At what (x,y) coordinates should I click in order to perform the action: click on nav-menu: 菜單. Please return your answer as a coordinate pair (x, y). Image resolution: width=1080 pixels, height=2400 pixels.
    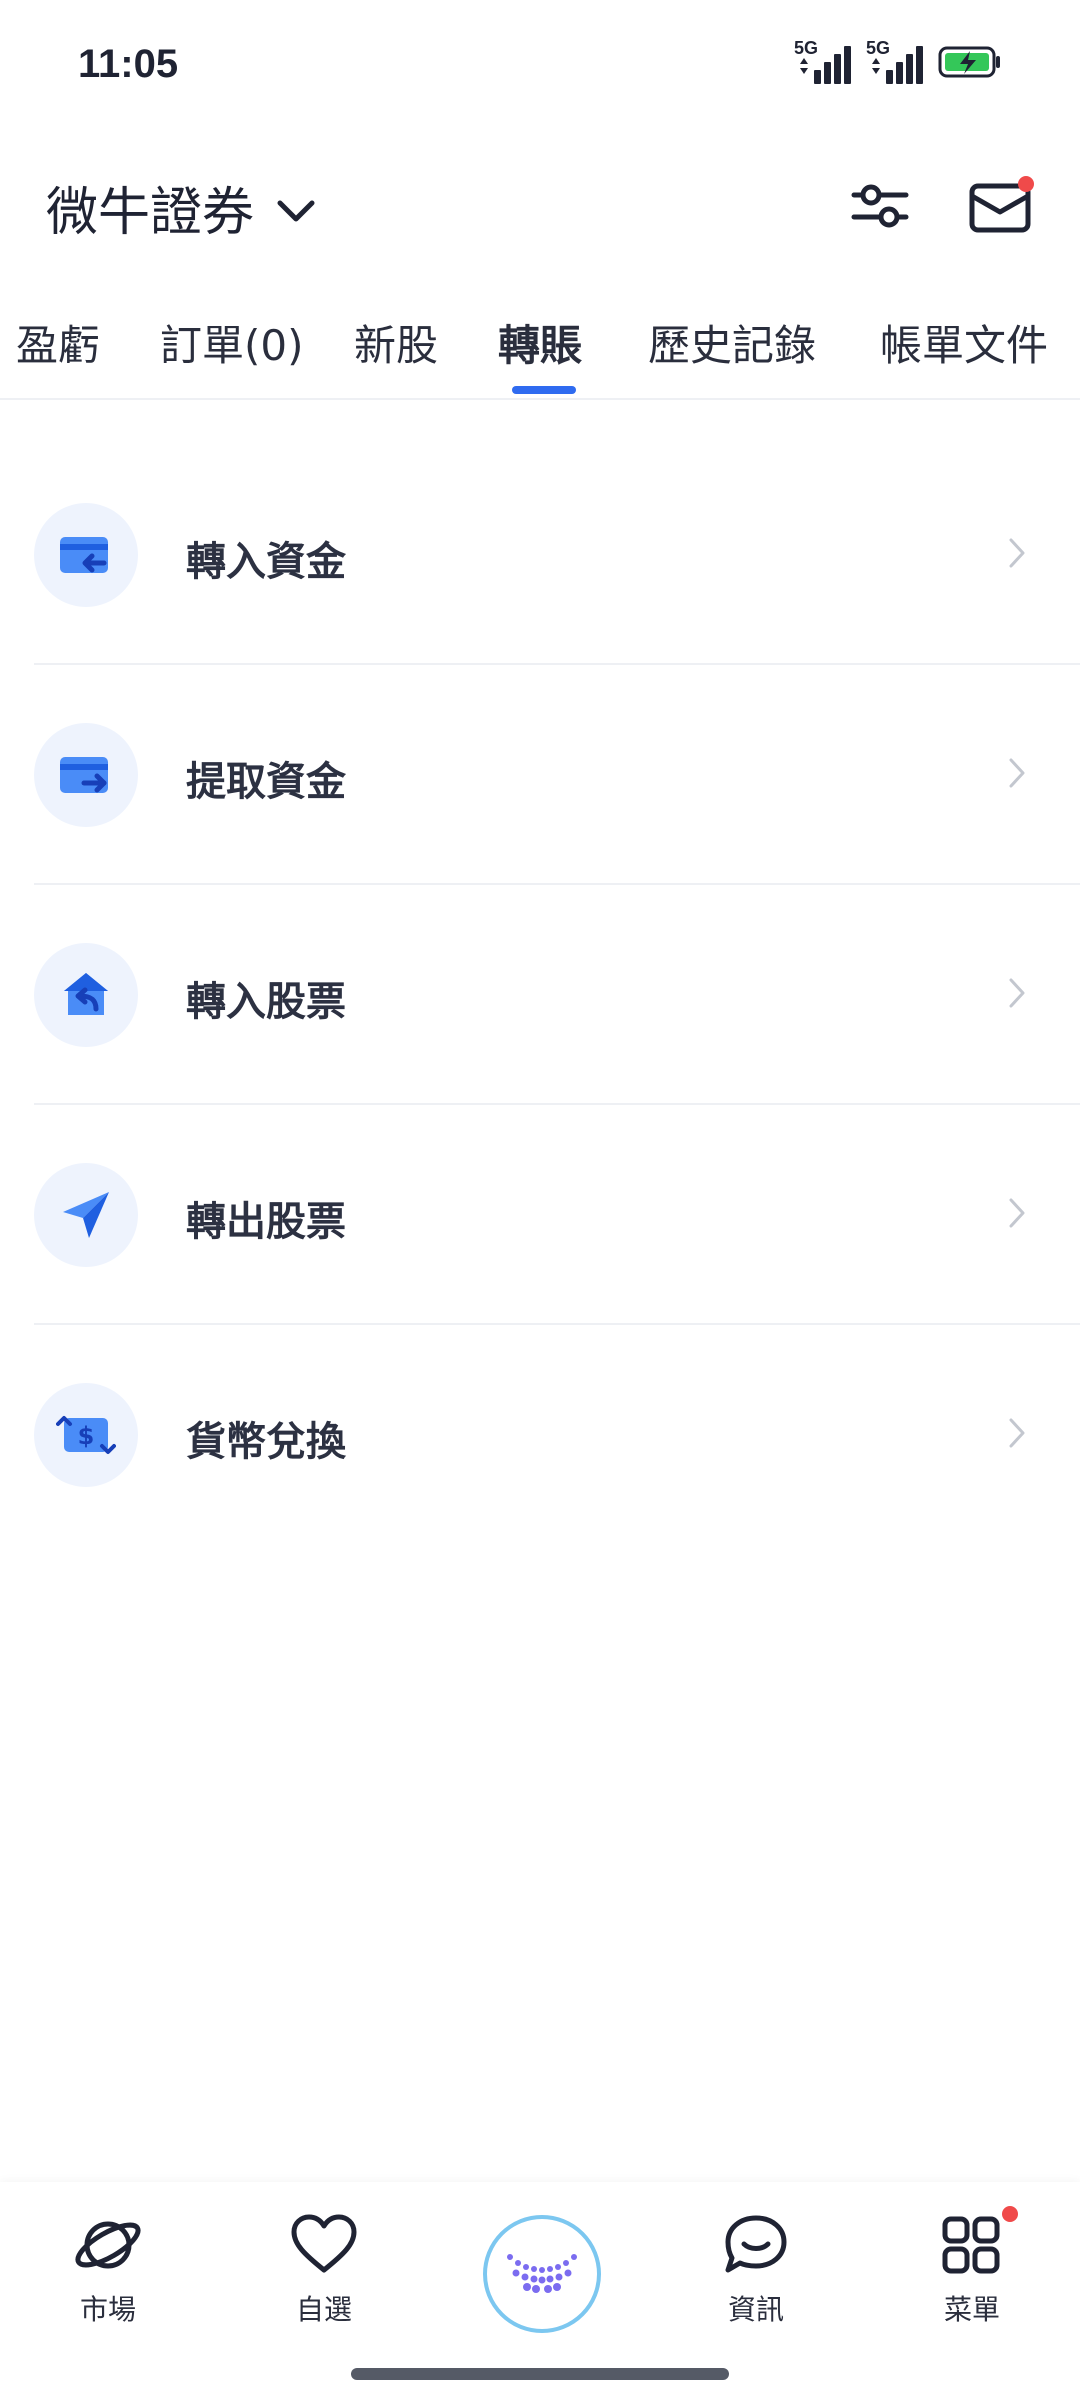
    Looking at the image, I should click on (972, 2267).